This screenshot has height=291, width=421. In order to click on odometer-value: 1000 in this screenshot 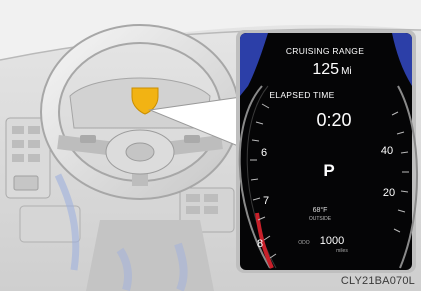, I will do `click(332, 241)`.